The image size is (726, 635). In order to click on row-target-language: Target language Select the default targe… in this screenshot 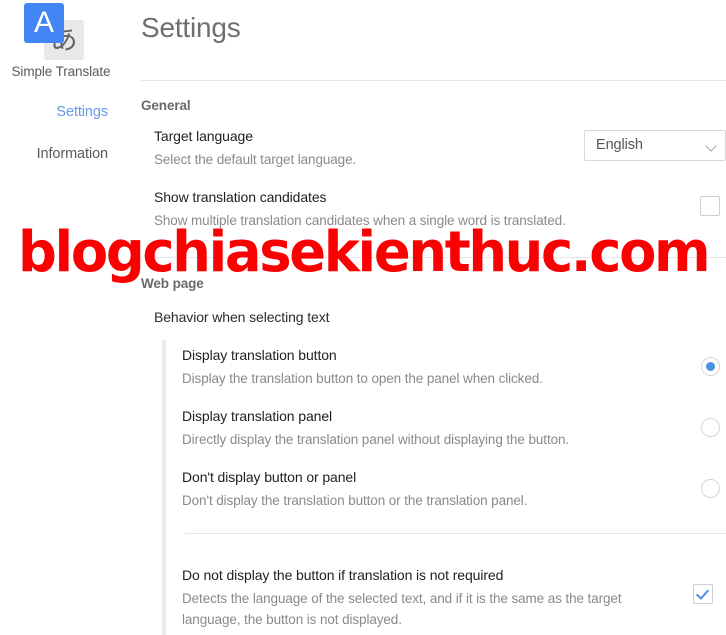, I will do `click(364, 149)`.